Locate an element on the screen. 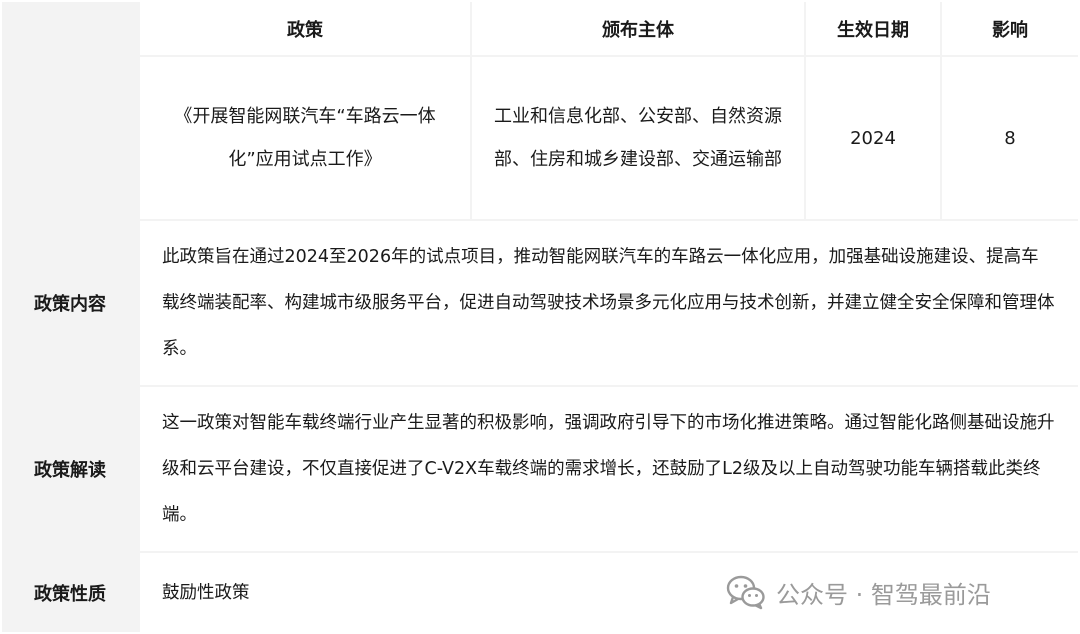 This screenshot has height=634, width=1080. watermark-text: 公众号 · 智驾最前沿 is located at coordinates (883, 594).